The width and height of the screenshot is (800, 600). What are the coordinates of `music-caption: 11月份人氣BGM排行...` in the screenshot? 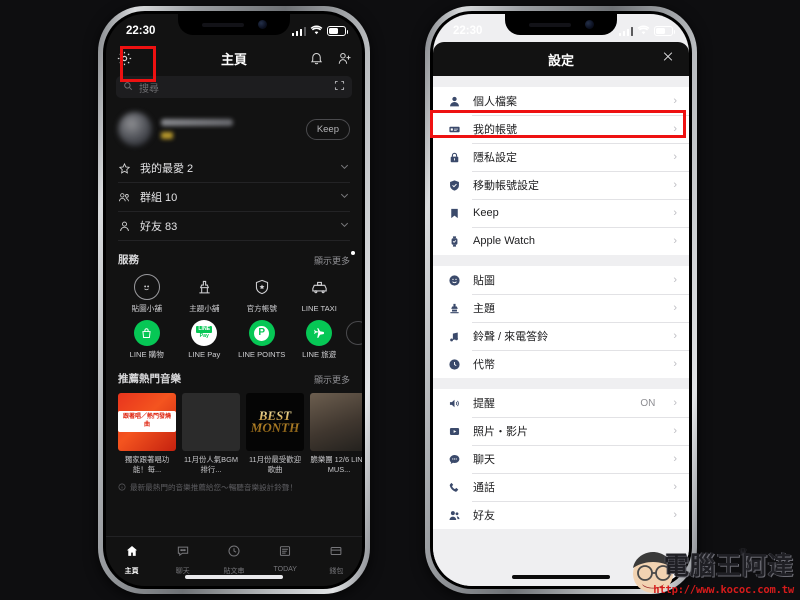 It's located at (211, 464).